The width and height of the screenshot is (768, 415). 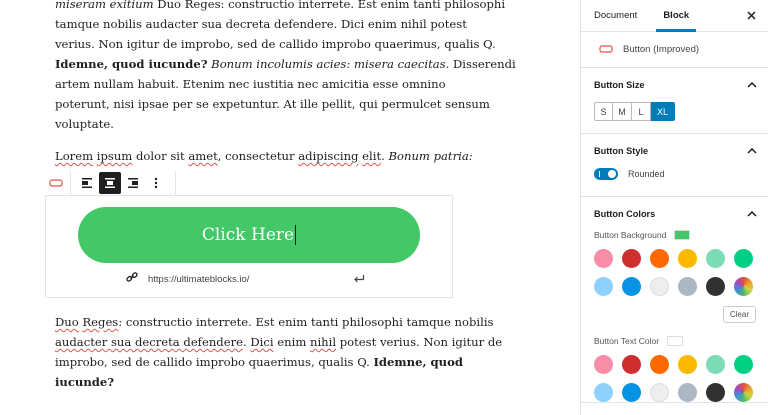 What do you see at coordinates (681, 272) in the screenshot?
I see `background-color-palette` at bounding box center [681, 272].